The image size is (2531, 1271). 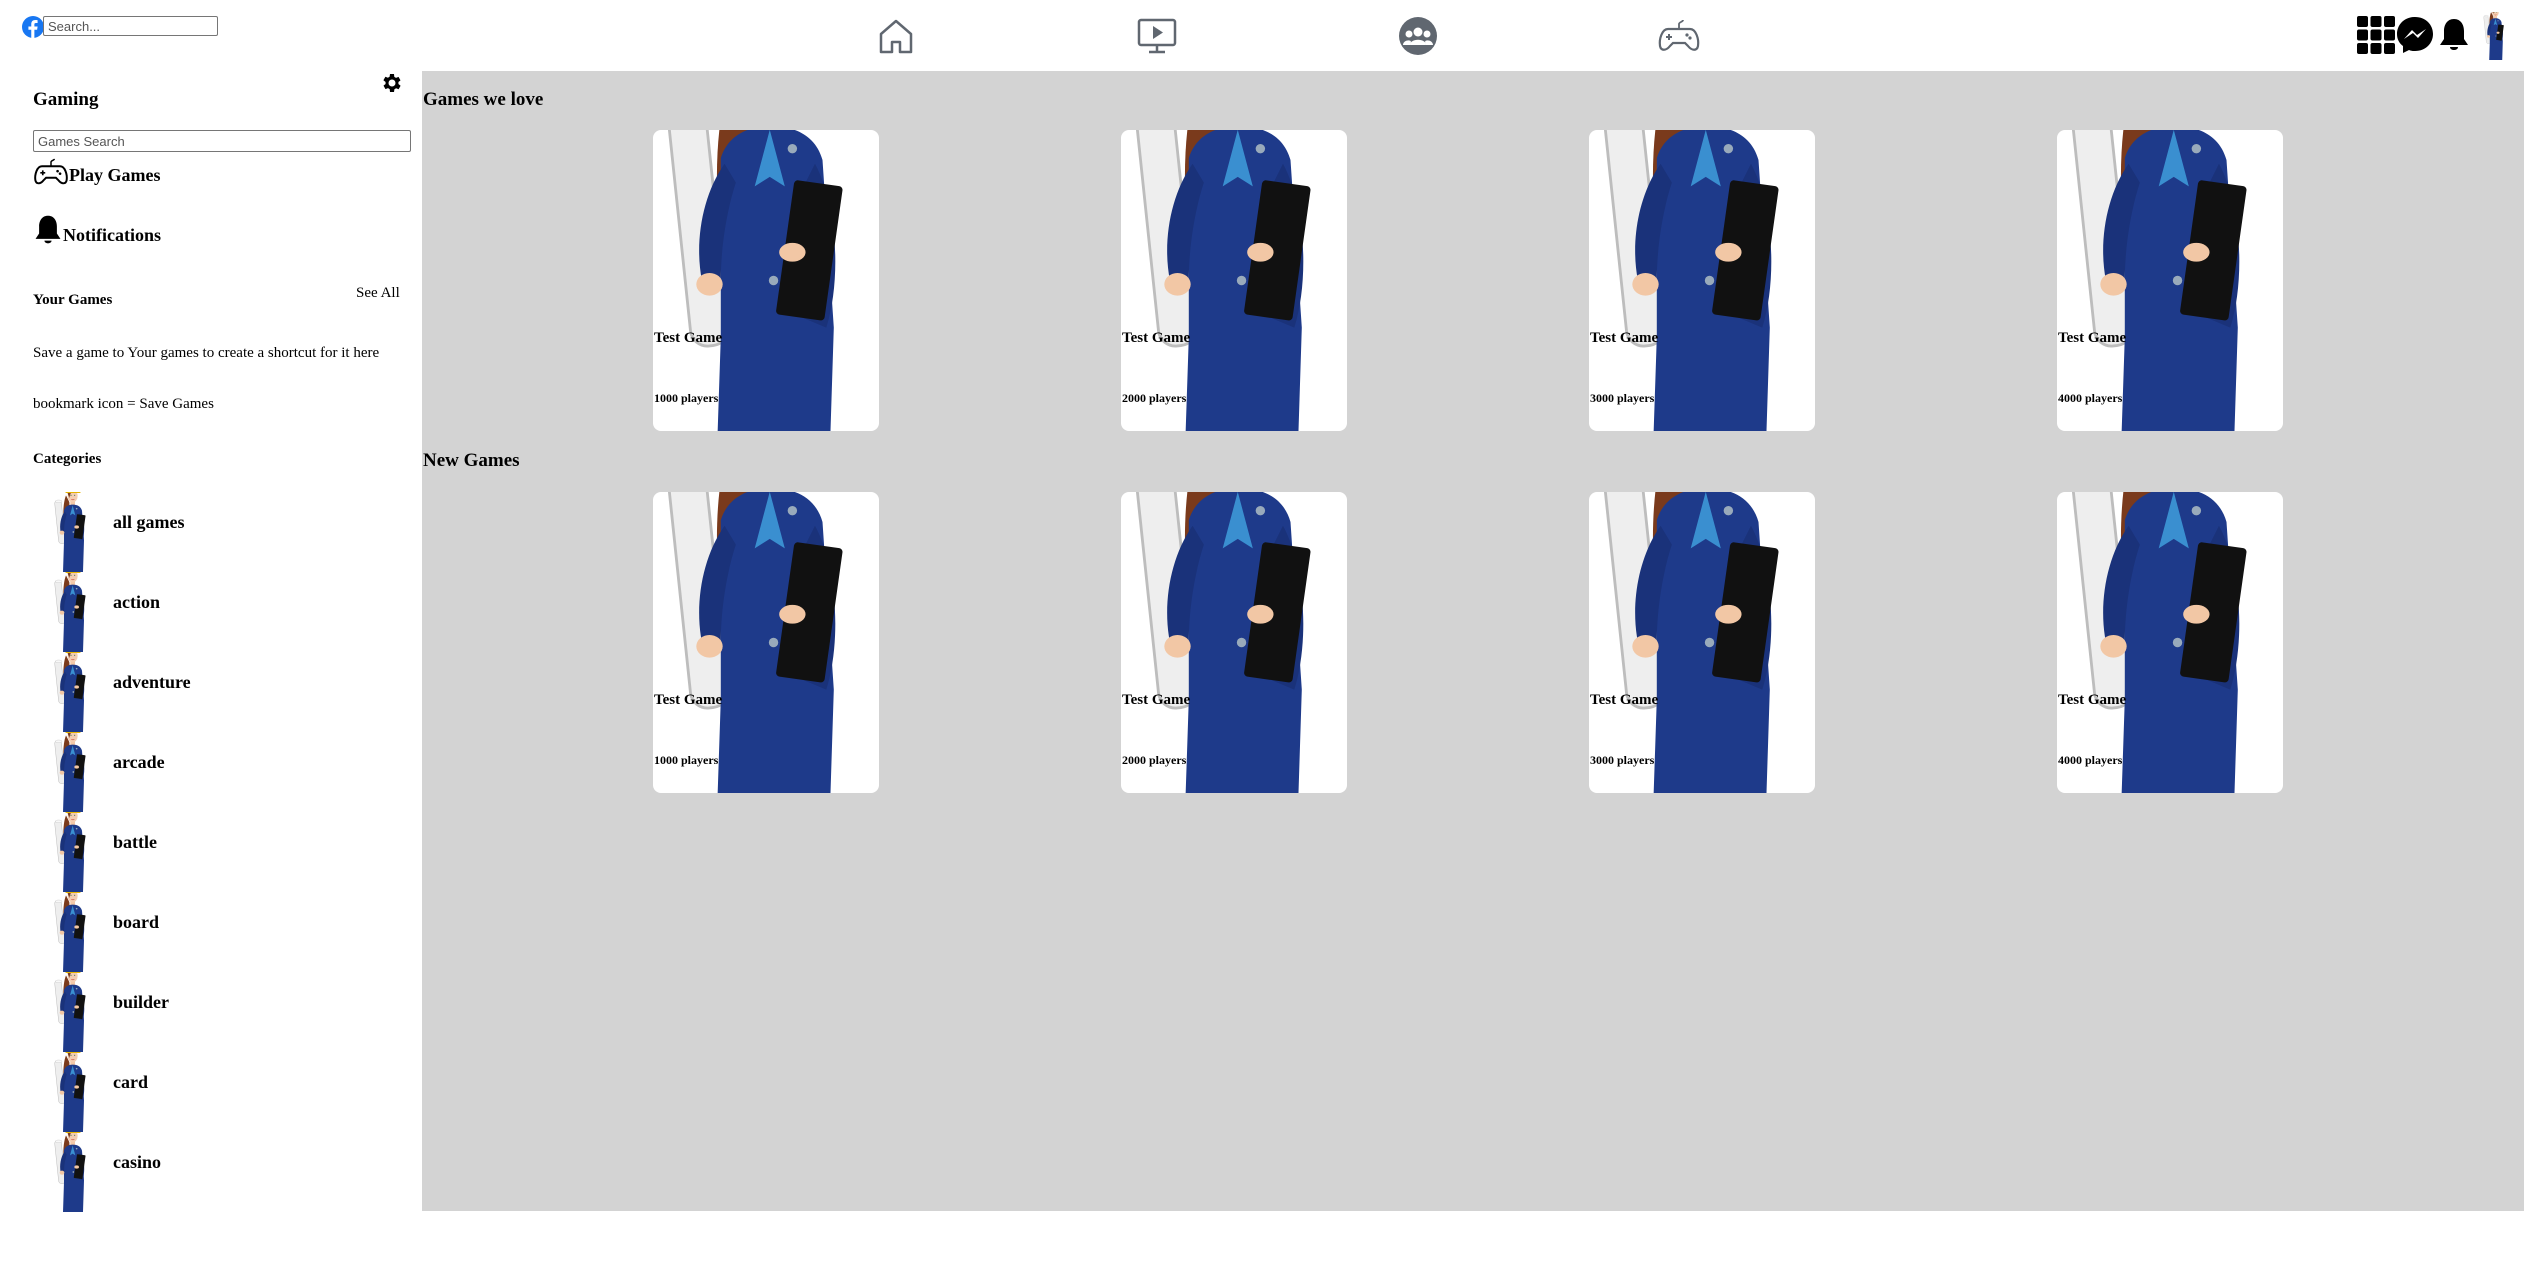 What do you see at coordinates (2415, 35) in the screenshot?
I see `messenger-icon` at bounding box center [2415, 35].